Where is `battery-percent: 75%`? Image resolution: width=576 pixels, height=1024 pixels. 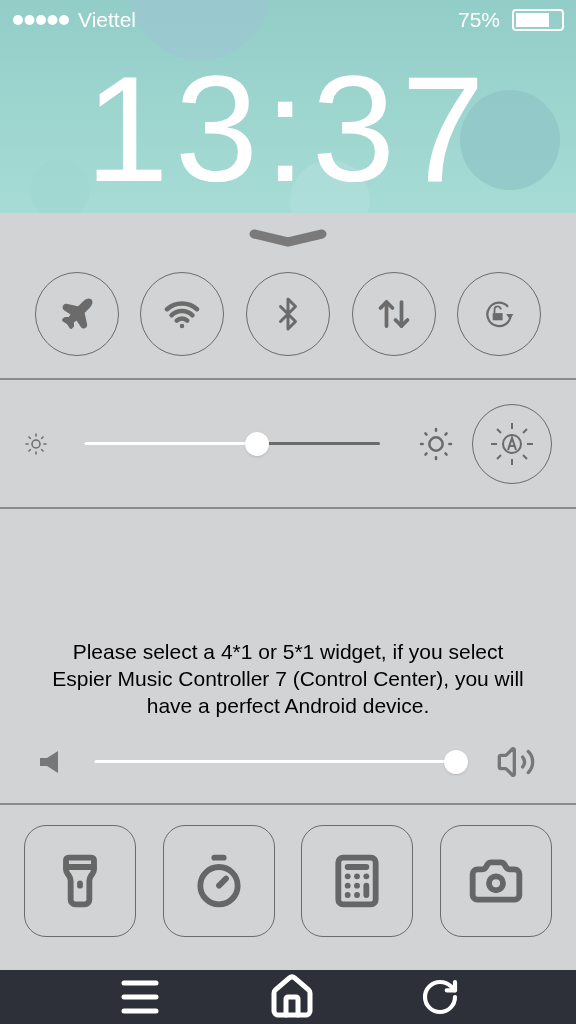
battery-percent: 75% is located at coordinates (478, 20).